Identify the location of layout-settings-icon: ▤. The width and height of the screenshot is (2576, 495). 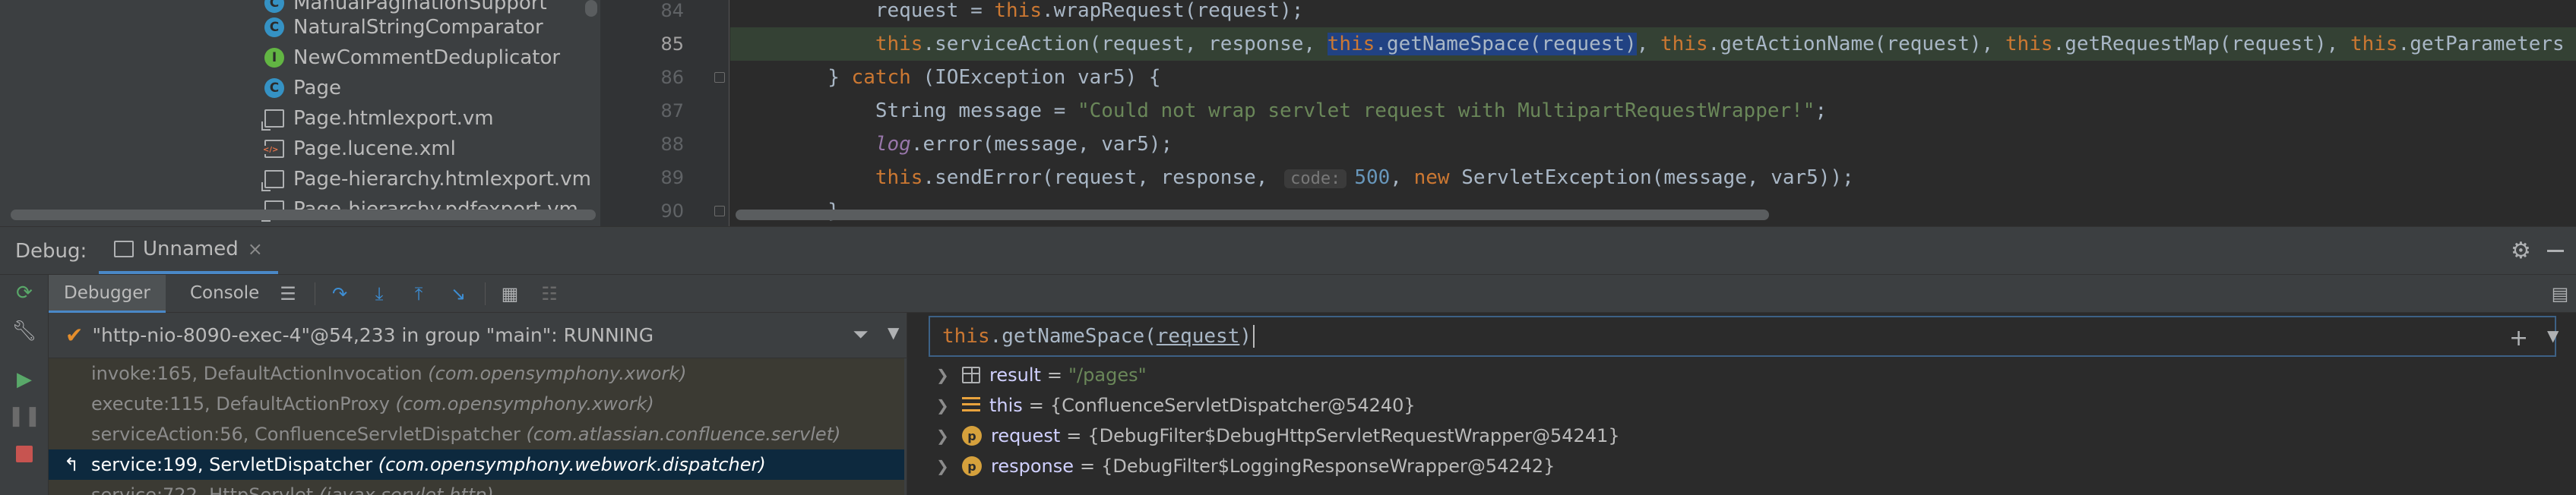
(2560, 293).